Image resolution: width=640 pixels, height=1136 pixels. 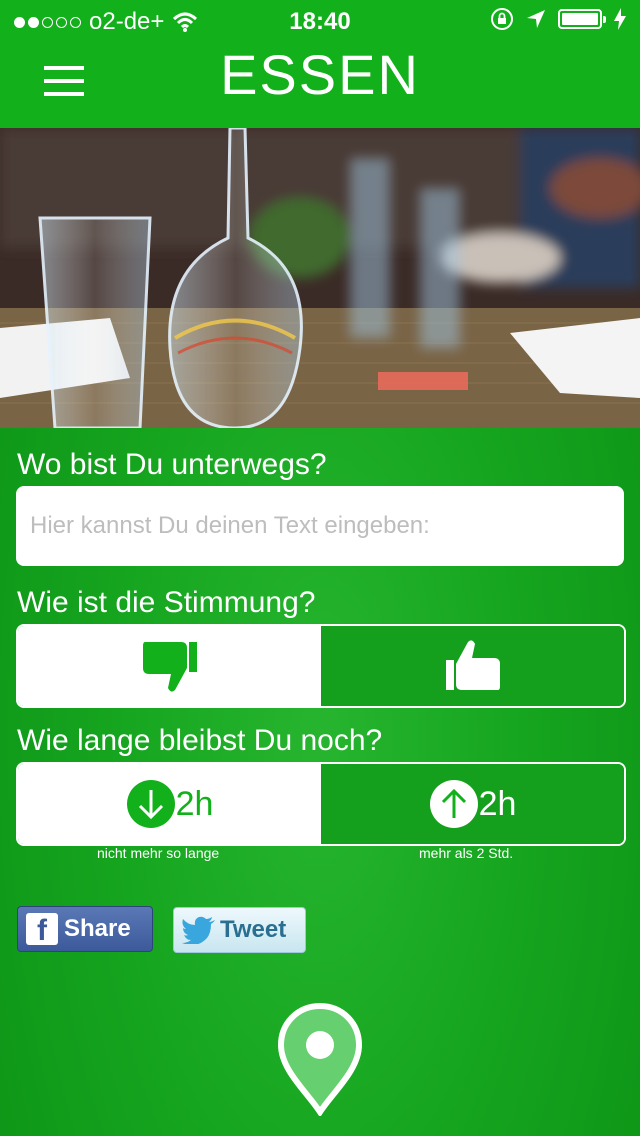 I want to click on duration-less-value: 2h, so click(x=194, y=803).